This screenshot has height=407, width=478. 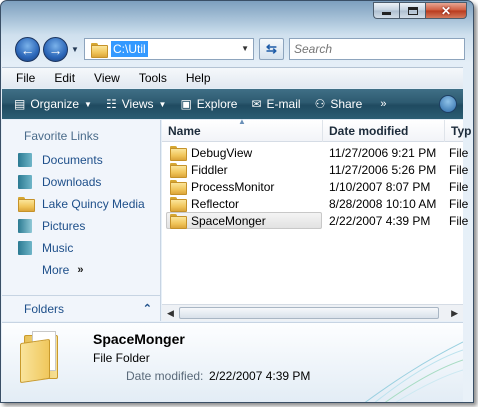 What do you see at coordinates (107, 78) in the screenshot?
I see `menu-view: View` at bounding box center [107, 78].